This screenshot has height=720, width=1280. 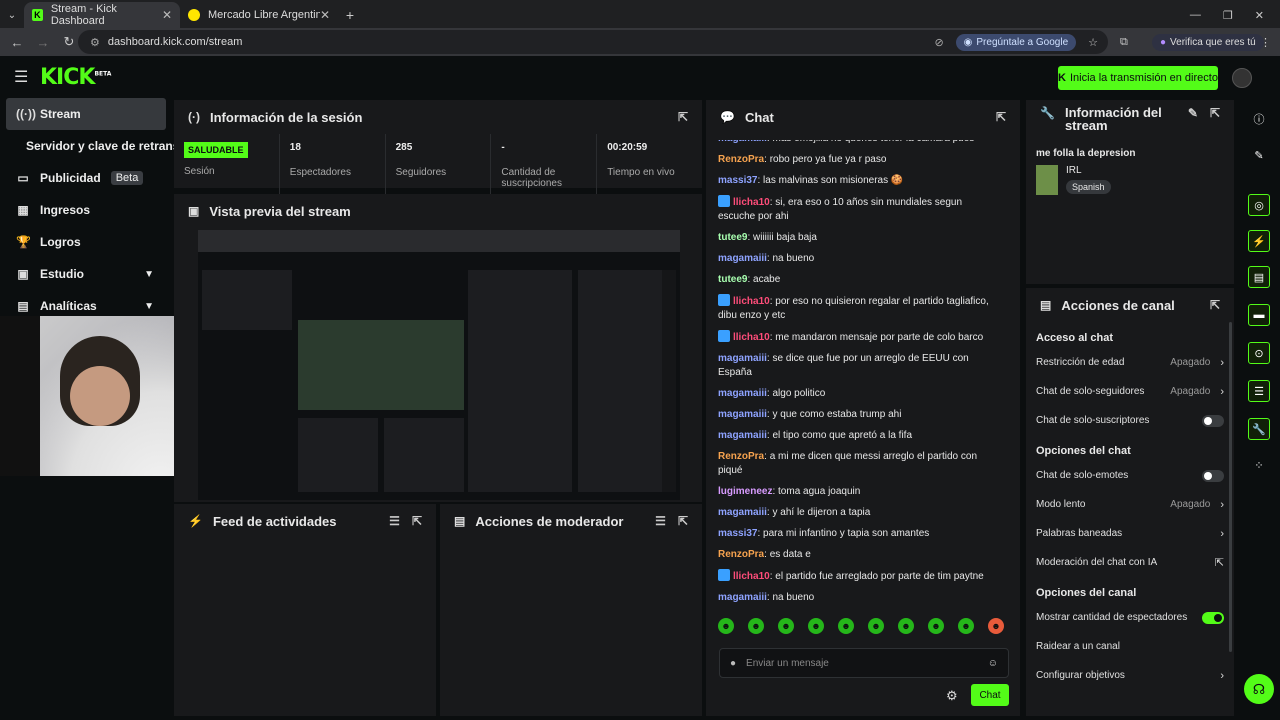 What do you see at coordinates (745, 491) in the screenshot?
I see `chat-username: lugimeneez` at bounding box center [745, 491].